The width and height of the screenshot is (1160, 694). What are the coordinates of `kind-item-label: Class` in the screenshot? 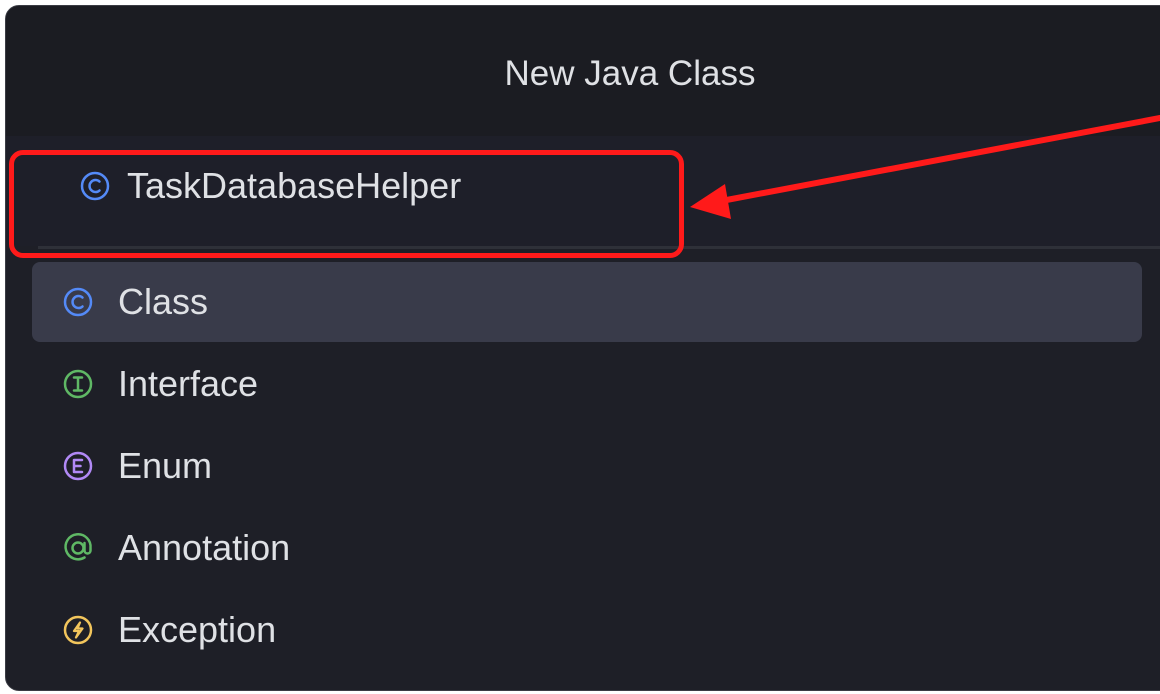 It's located at (163, 301).